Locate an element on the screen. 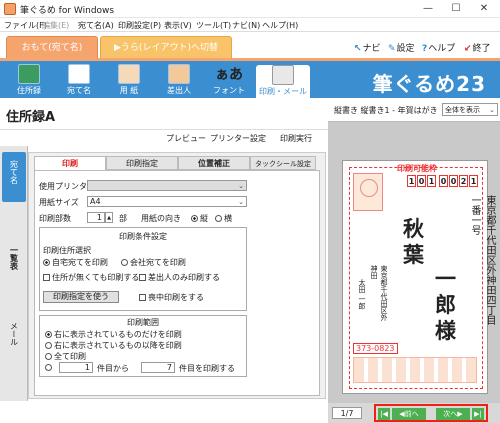  tool-print-mail: 印刷・メール is located at coordinates (283, 83).